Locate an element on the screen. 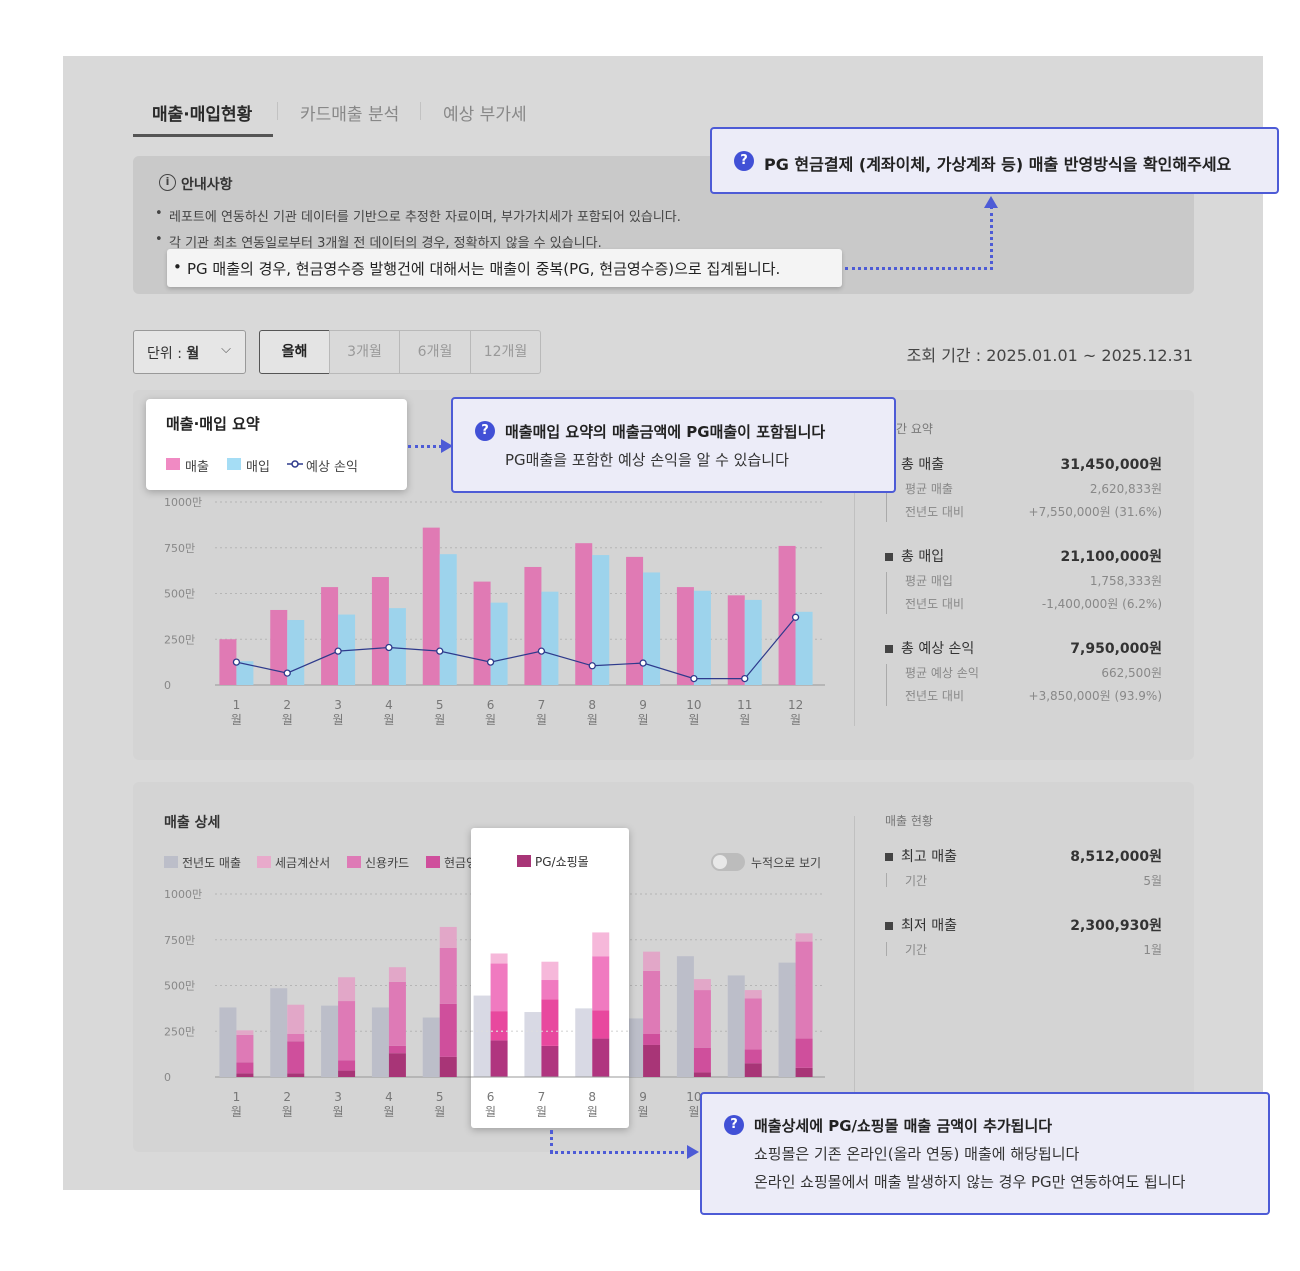 This screenshot has height=1271, width=1300. summary-legend-card: 매출·매입 요약 매출 매입 예상 손익 is located at coordinates (276, 444).